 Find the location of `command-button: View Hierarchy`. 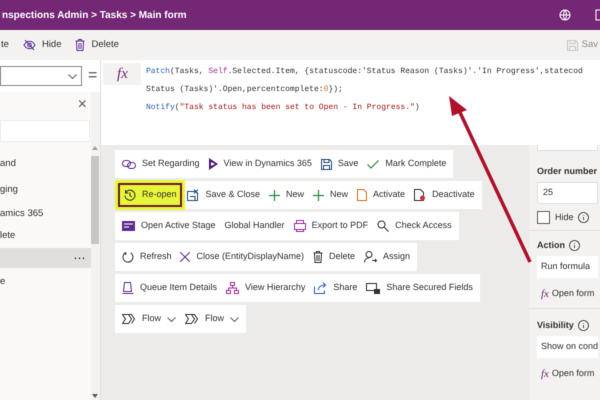

command-button: View Hierarchy is located at coordinates (266, 288).